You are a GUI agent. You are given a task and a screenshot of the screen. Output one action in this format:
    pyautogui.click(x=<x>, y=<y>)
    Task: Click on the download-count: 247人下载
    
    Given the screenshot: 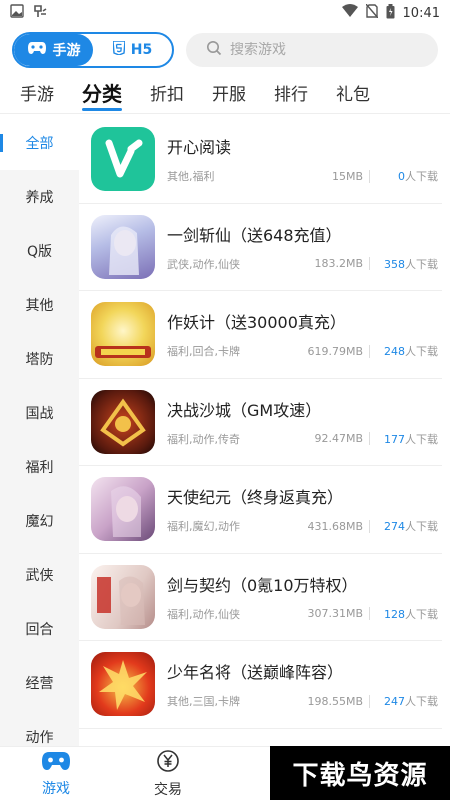 What is the action you would take?
    pyautogui.click(x=406, y=701)
    